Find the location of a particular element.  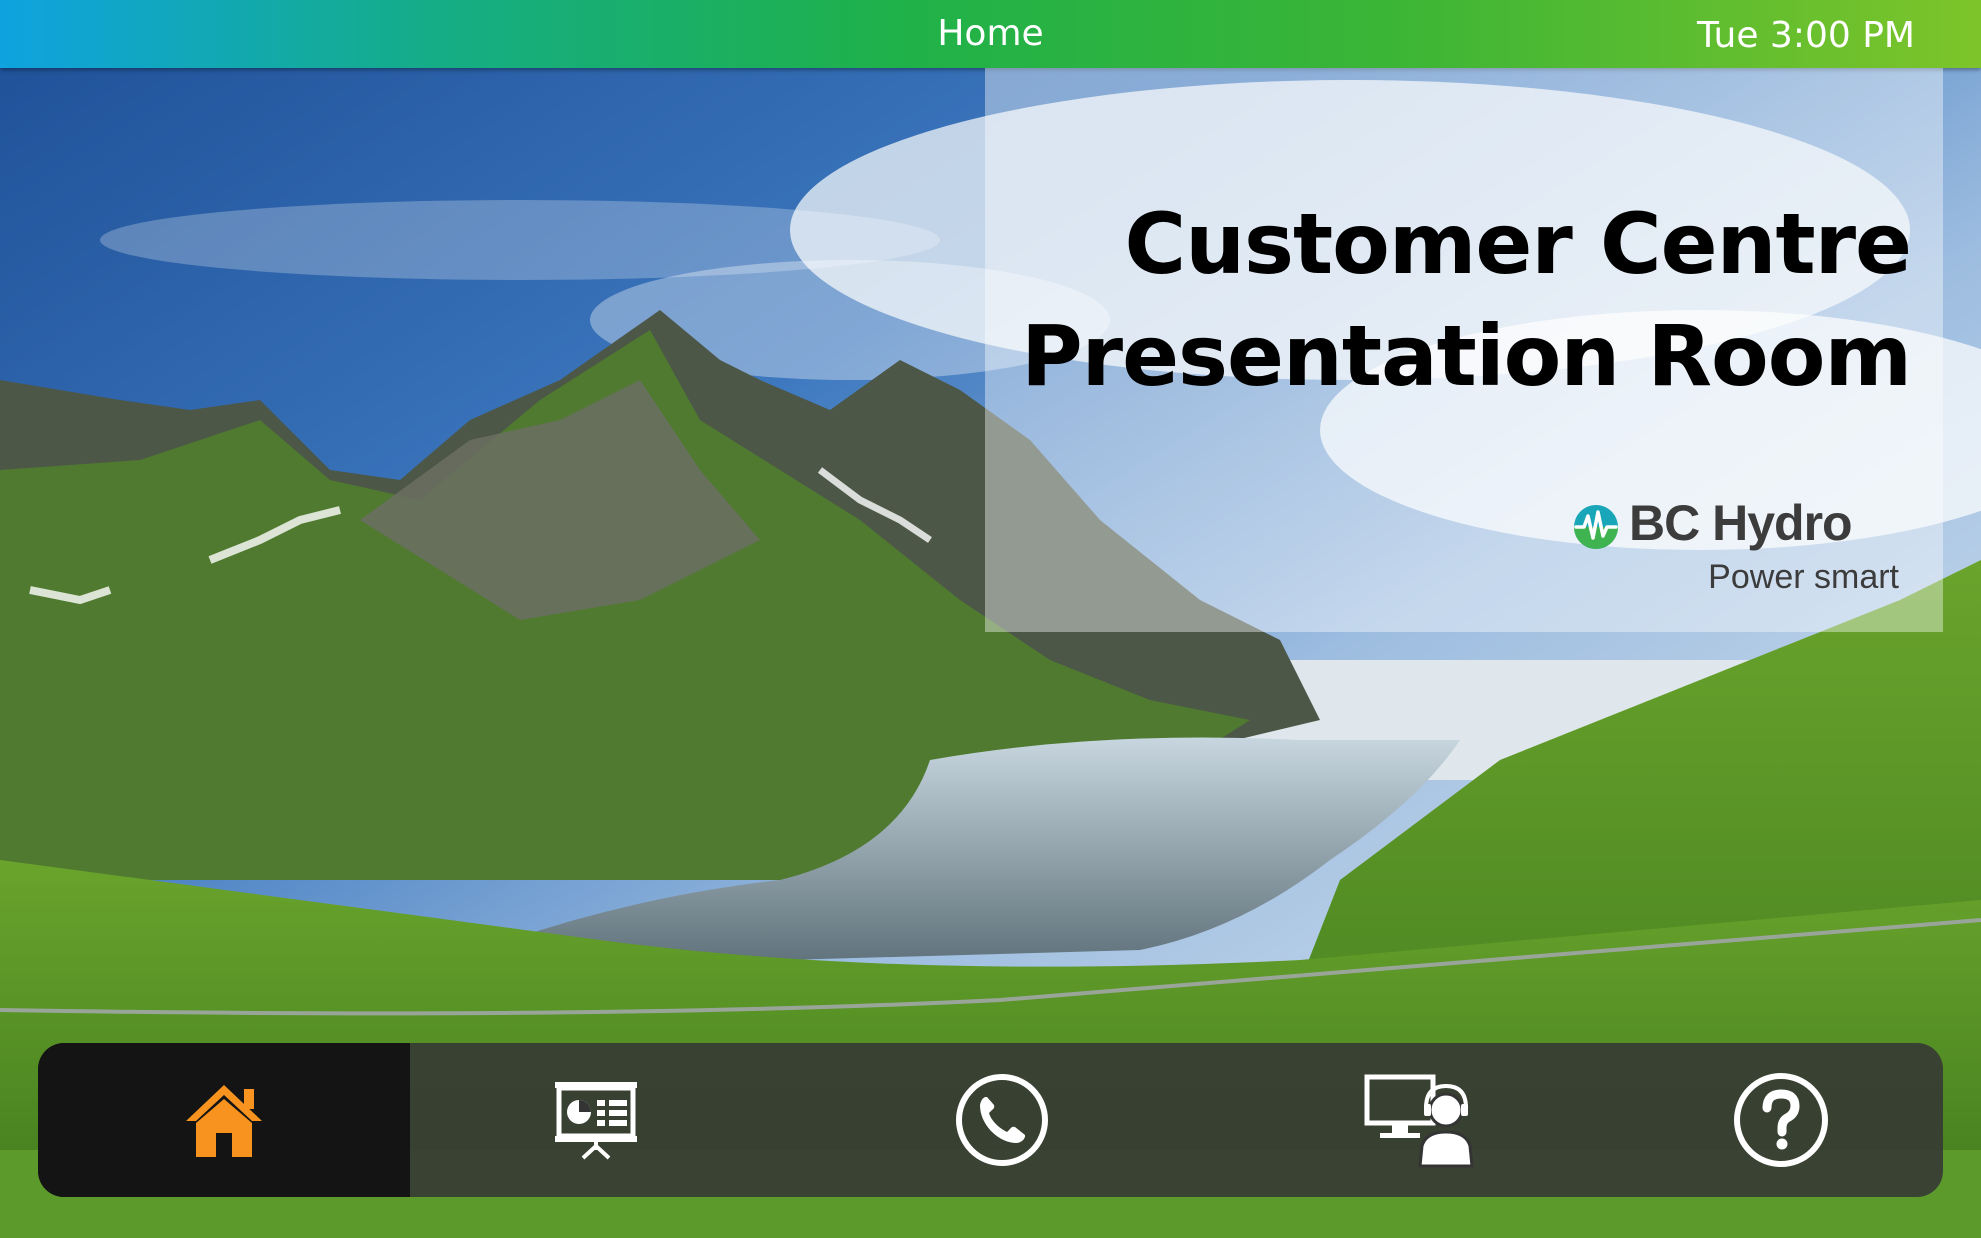

computer-support-icon is located at coordinates (1420, 1120).